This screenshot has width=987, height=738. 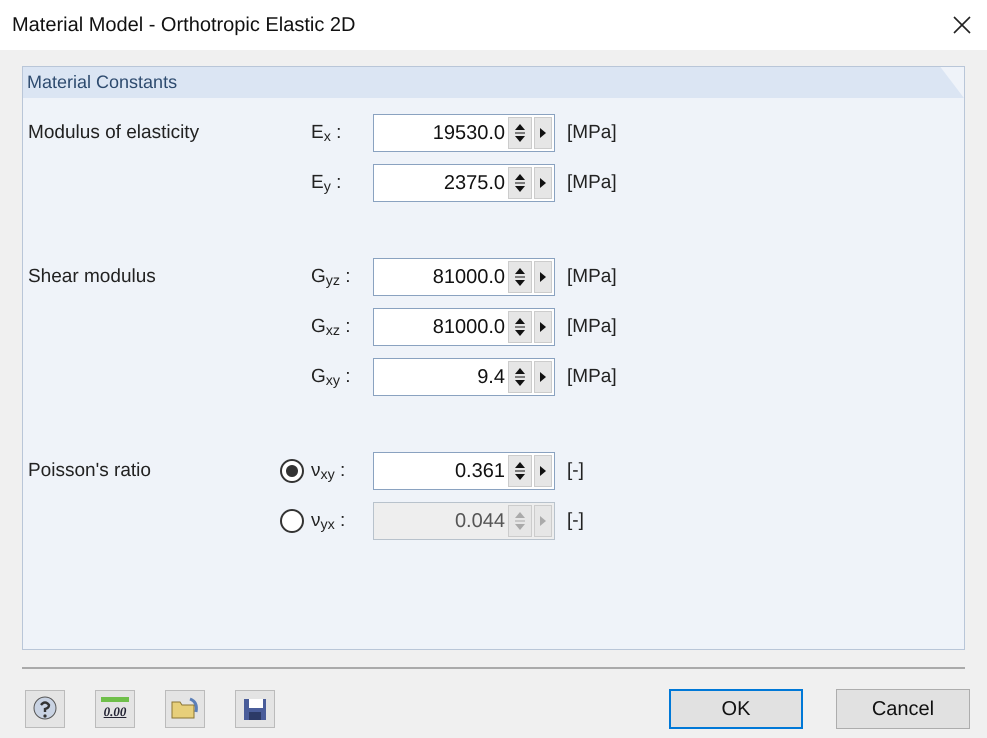 I want to click on open-button, so click(x=185, y=709).